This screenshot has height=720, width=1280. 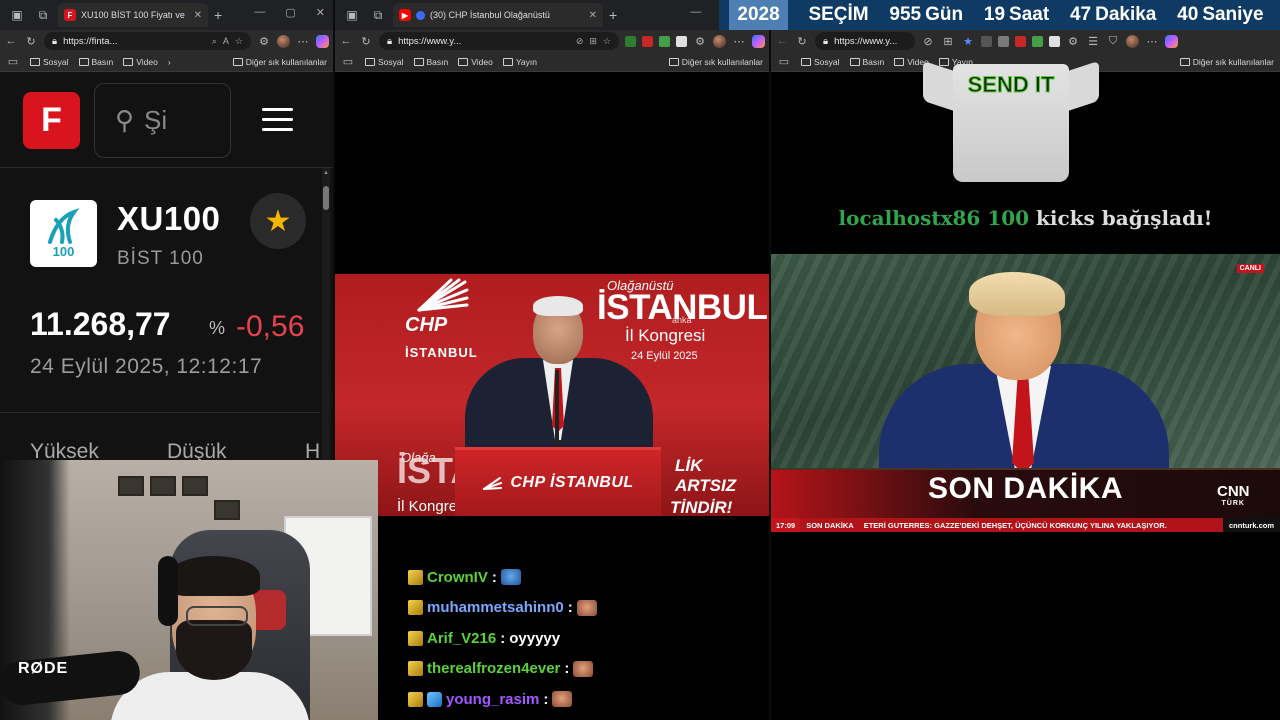 What do you see at coordinates (558, 306) in the screenshot?
I see `speaker-hair` at bounding box center [558, 306].